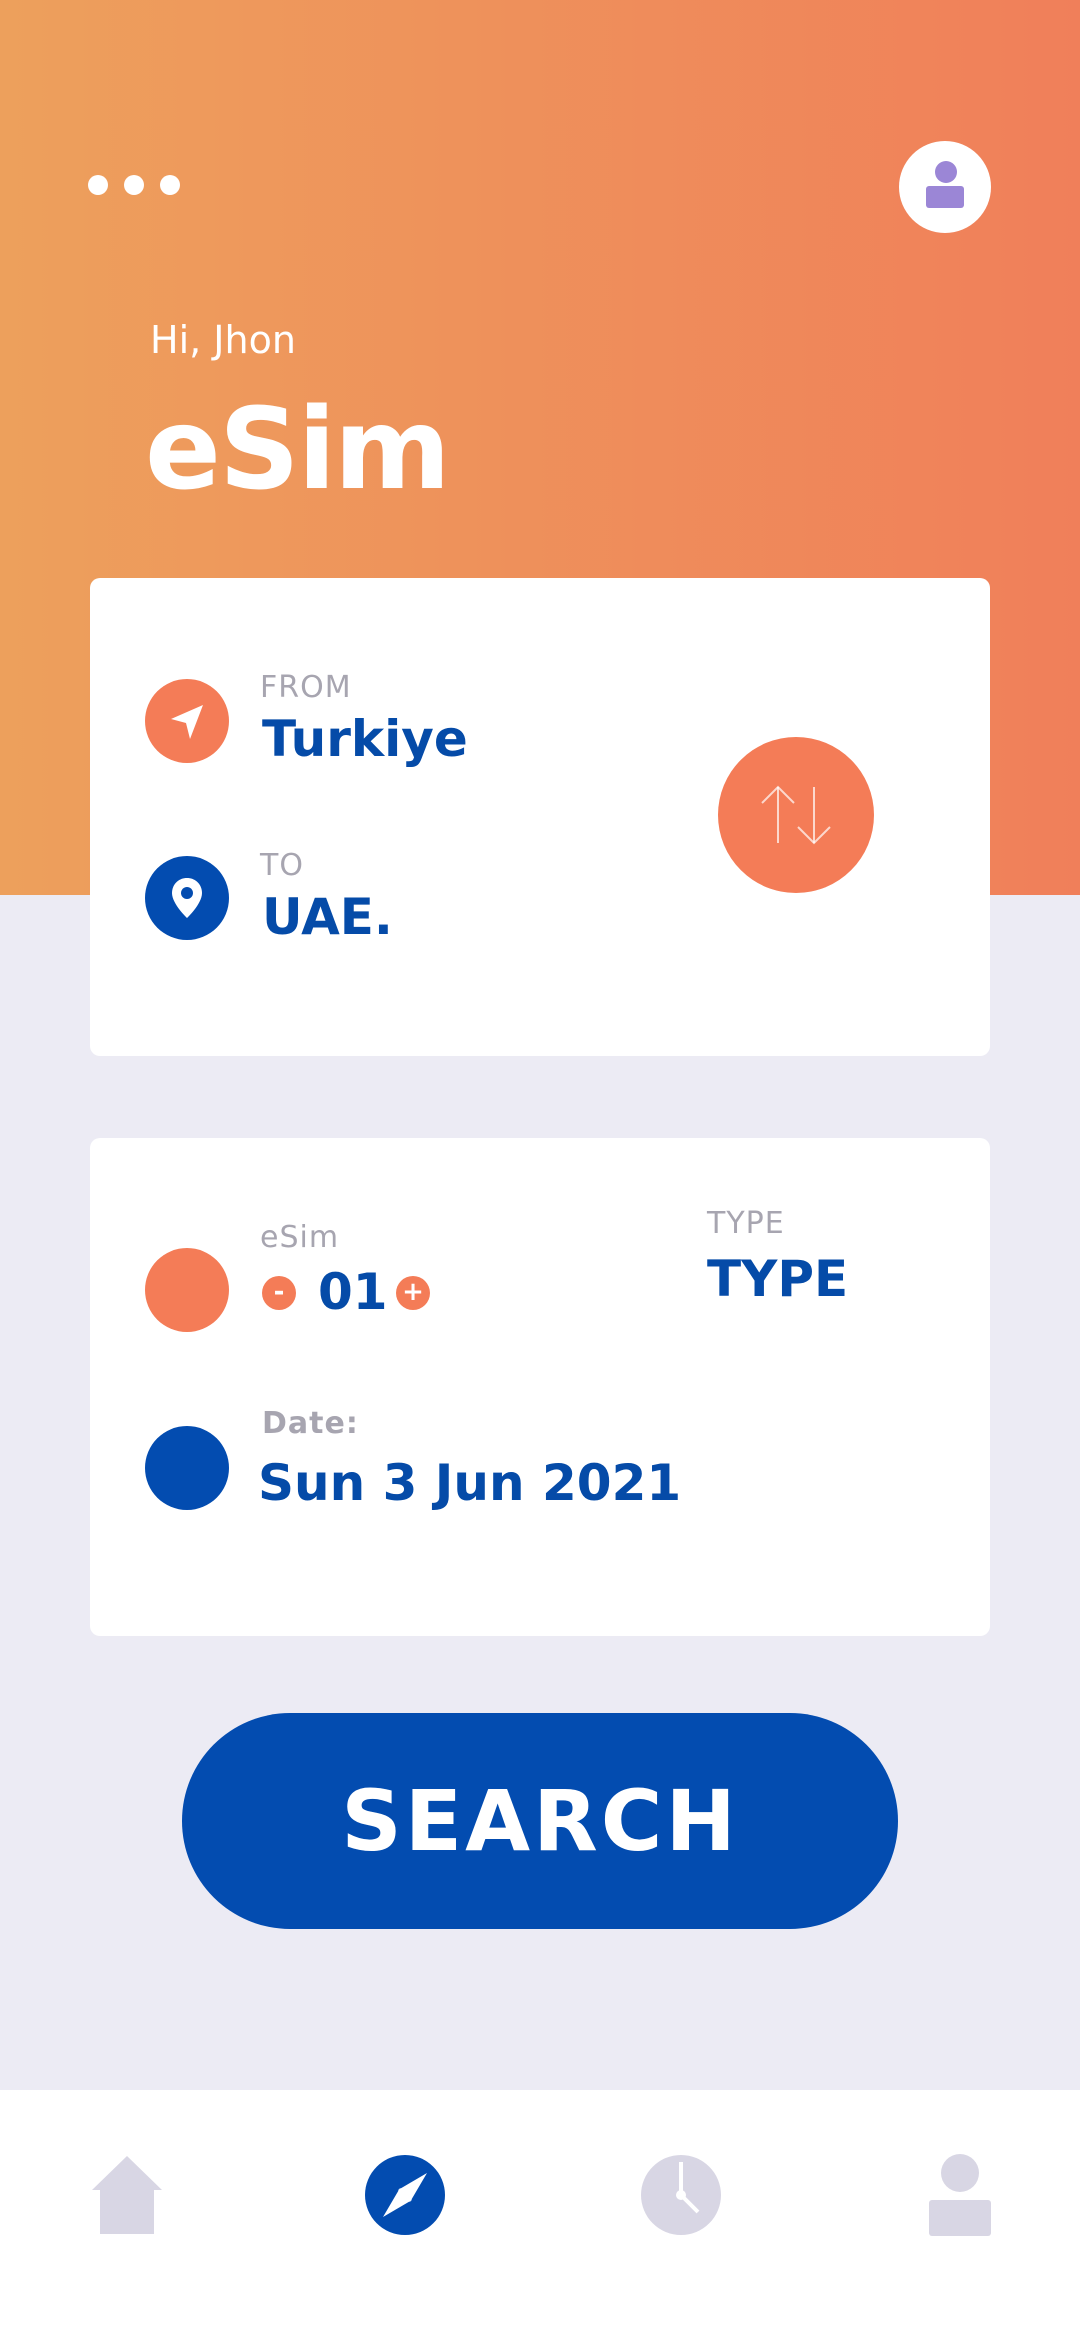 The image size is (1080, 2335). Describe the element at coordinates (365, 739) in the screenshot. I see `from-value: Turkiye` at that location.